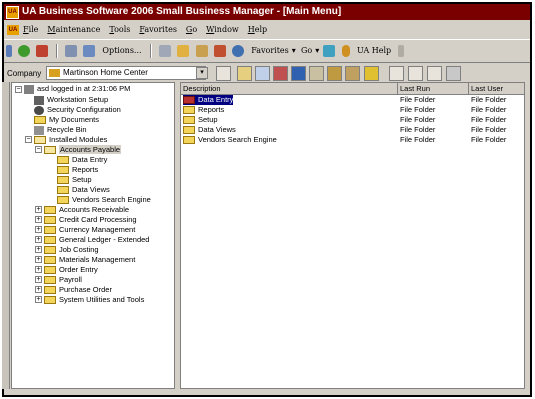 Image resolution: width=535 pixels, height=399 pixels. What do you see at coordinates (352, 120) in the screenshot?
I see `list-row: Setup File Folder File Folder` at bounding box center [352, 120].